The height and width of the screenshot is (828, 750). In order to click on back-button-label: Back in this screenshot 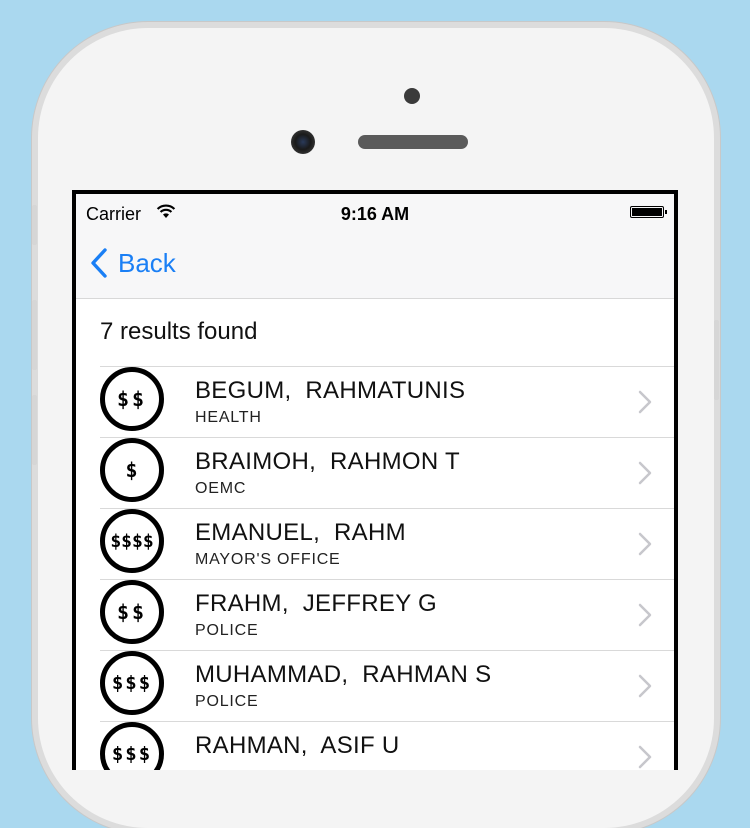, I will do `click(147, 262)`.